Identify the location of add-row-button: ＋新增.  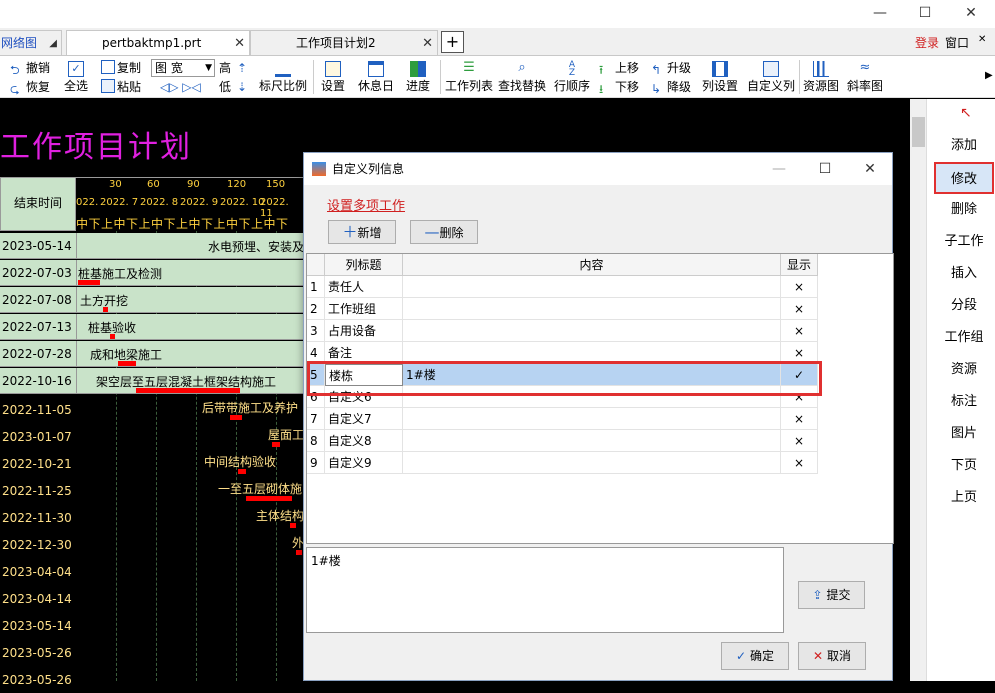
(362, 232).